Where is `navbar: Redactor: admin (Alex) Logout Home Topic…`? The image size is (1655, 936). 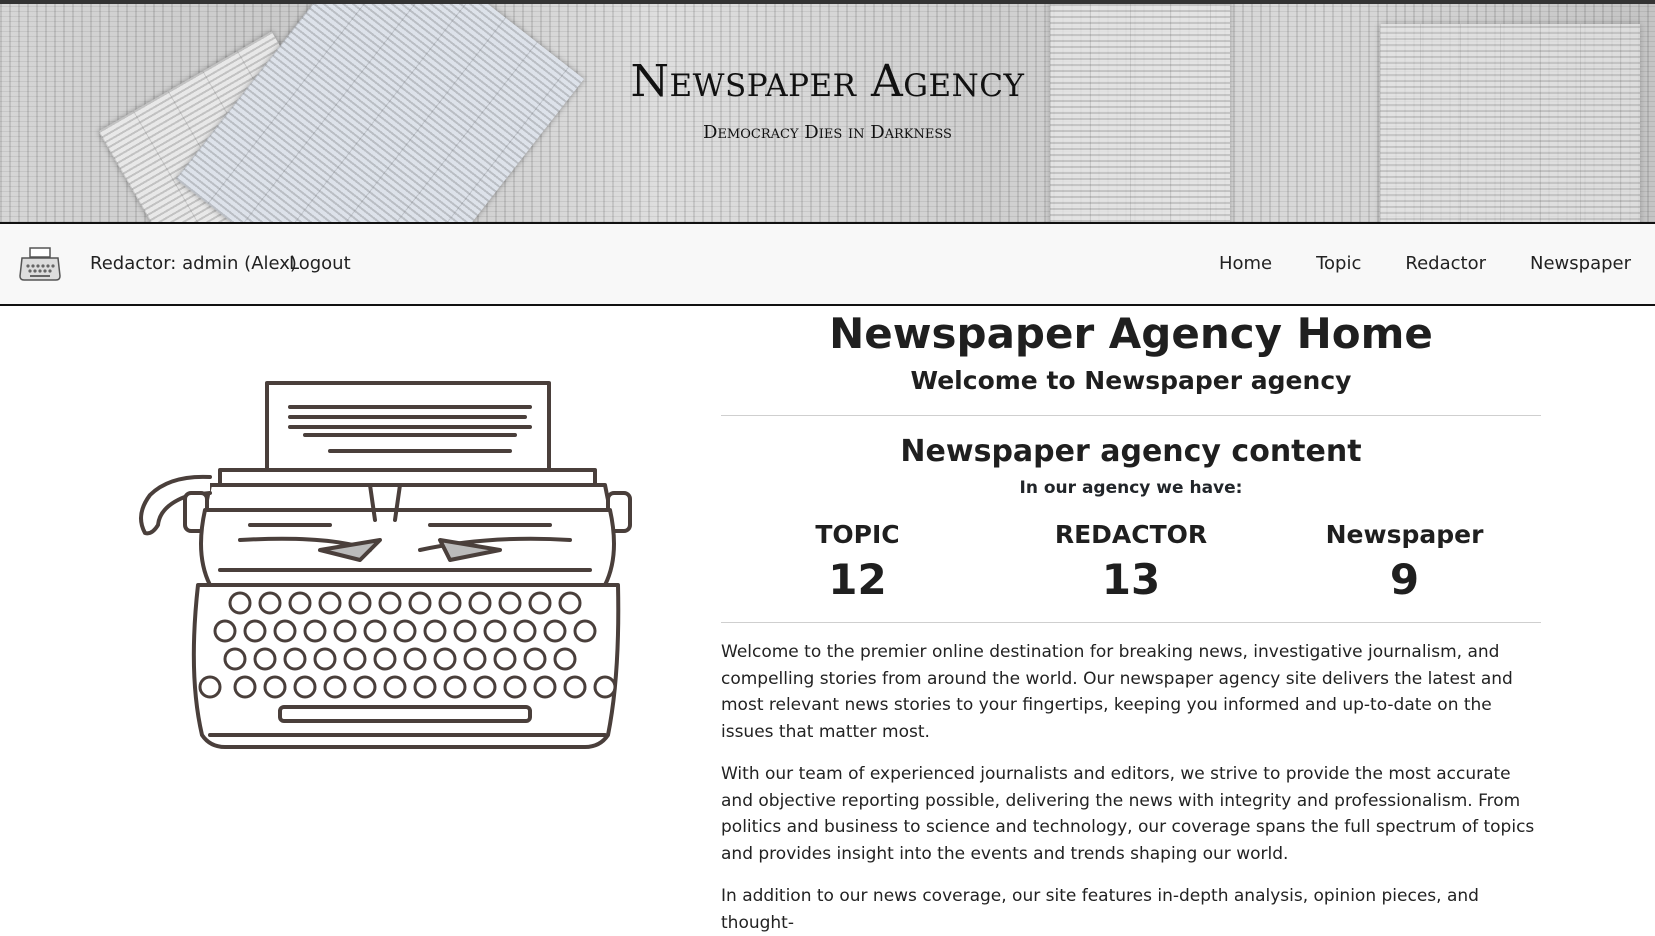
navbar: Redactor: admin (Alex) Logout Home Topic… is located at coordinates (827, 265).